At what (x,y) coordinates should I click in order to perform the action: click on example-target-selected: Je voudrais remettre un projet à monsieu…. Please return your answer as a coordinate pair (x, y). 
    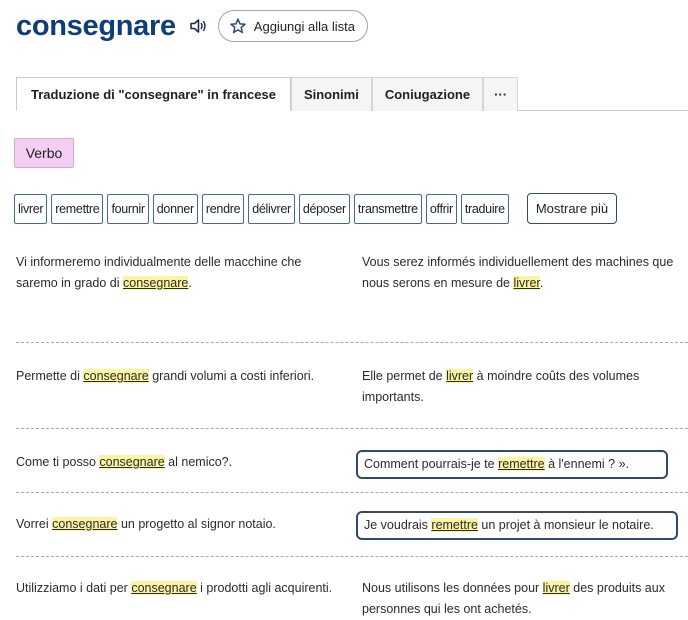
    Looking at the image, I should click on (517, 525).